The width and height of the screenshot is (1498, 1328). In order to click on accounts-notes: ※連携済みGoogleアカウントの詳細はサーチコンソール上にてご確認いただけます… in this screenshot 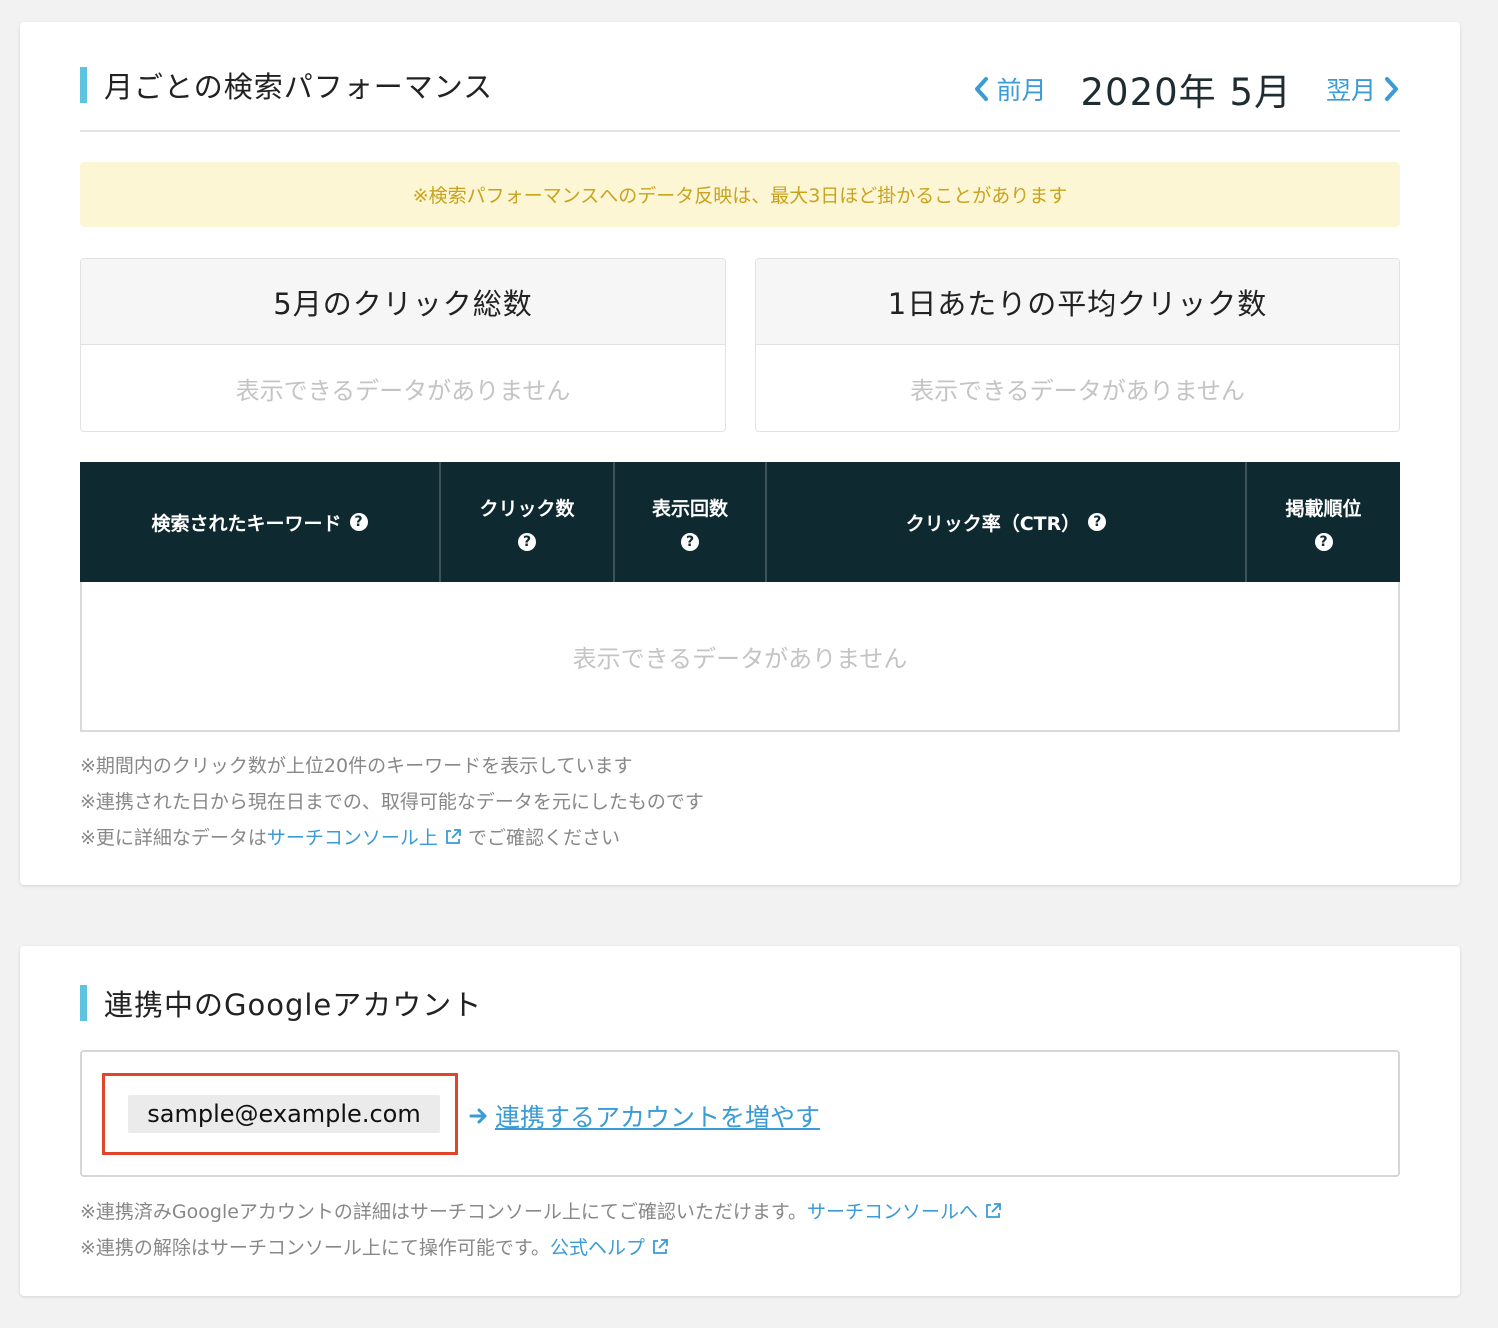, I will do `click(541, 1230)`.